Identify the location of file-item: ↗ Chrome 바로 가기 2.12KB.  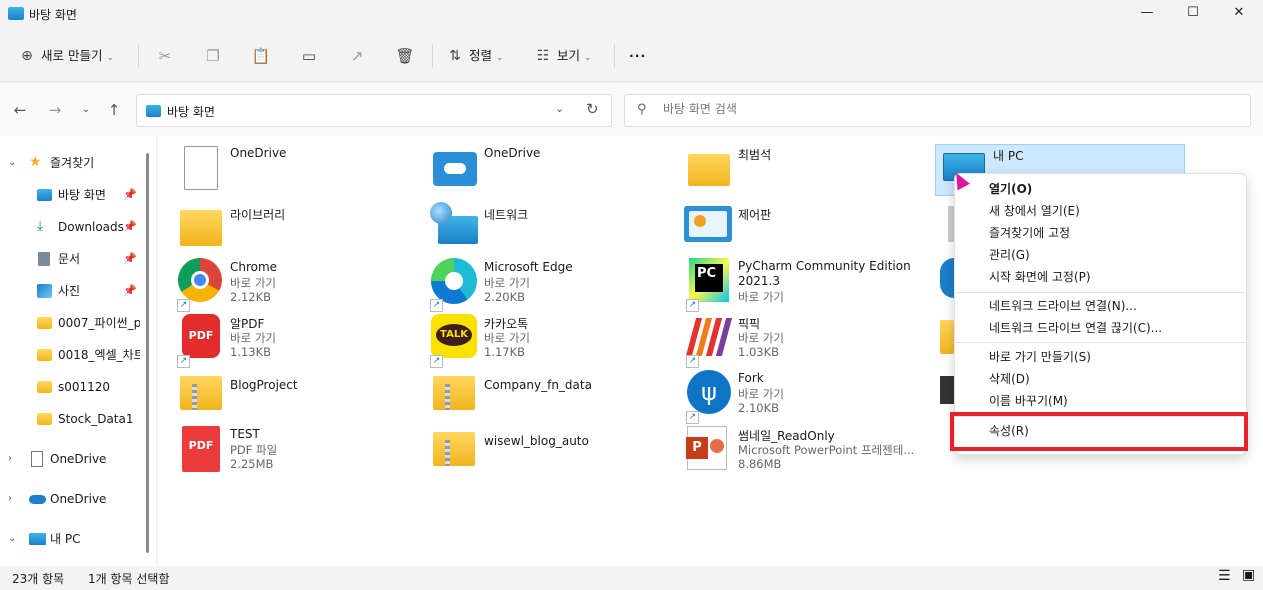
(302, 285).